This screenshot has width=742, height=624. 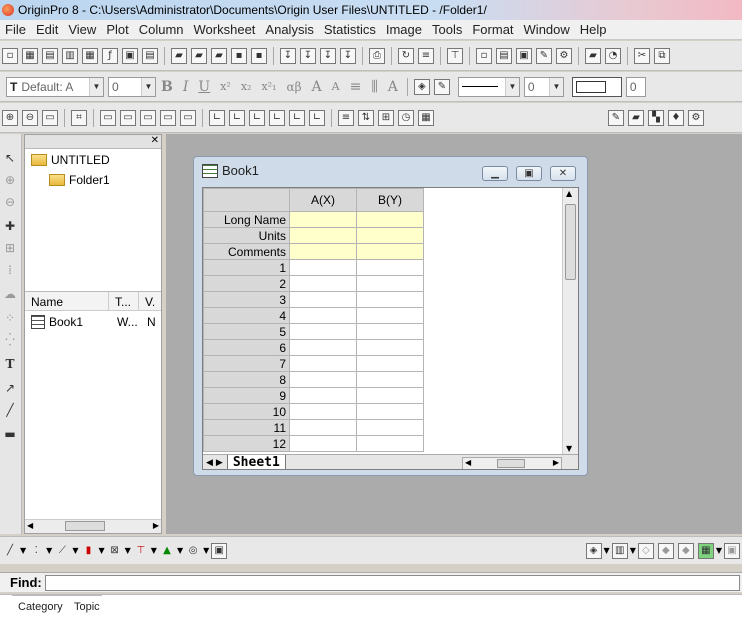 I want to click on line-width-combo: 0 ▼, so click(x=543, y=86).